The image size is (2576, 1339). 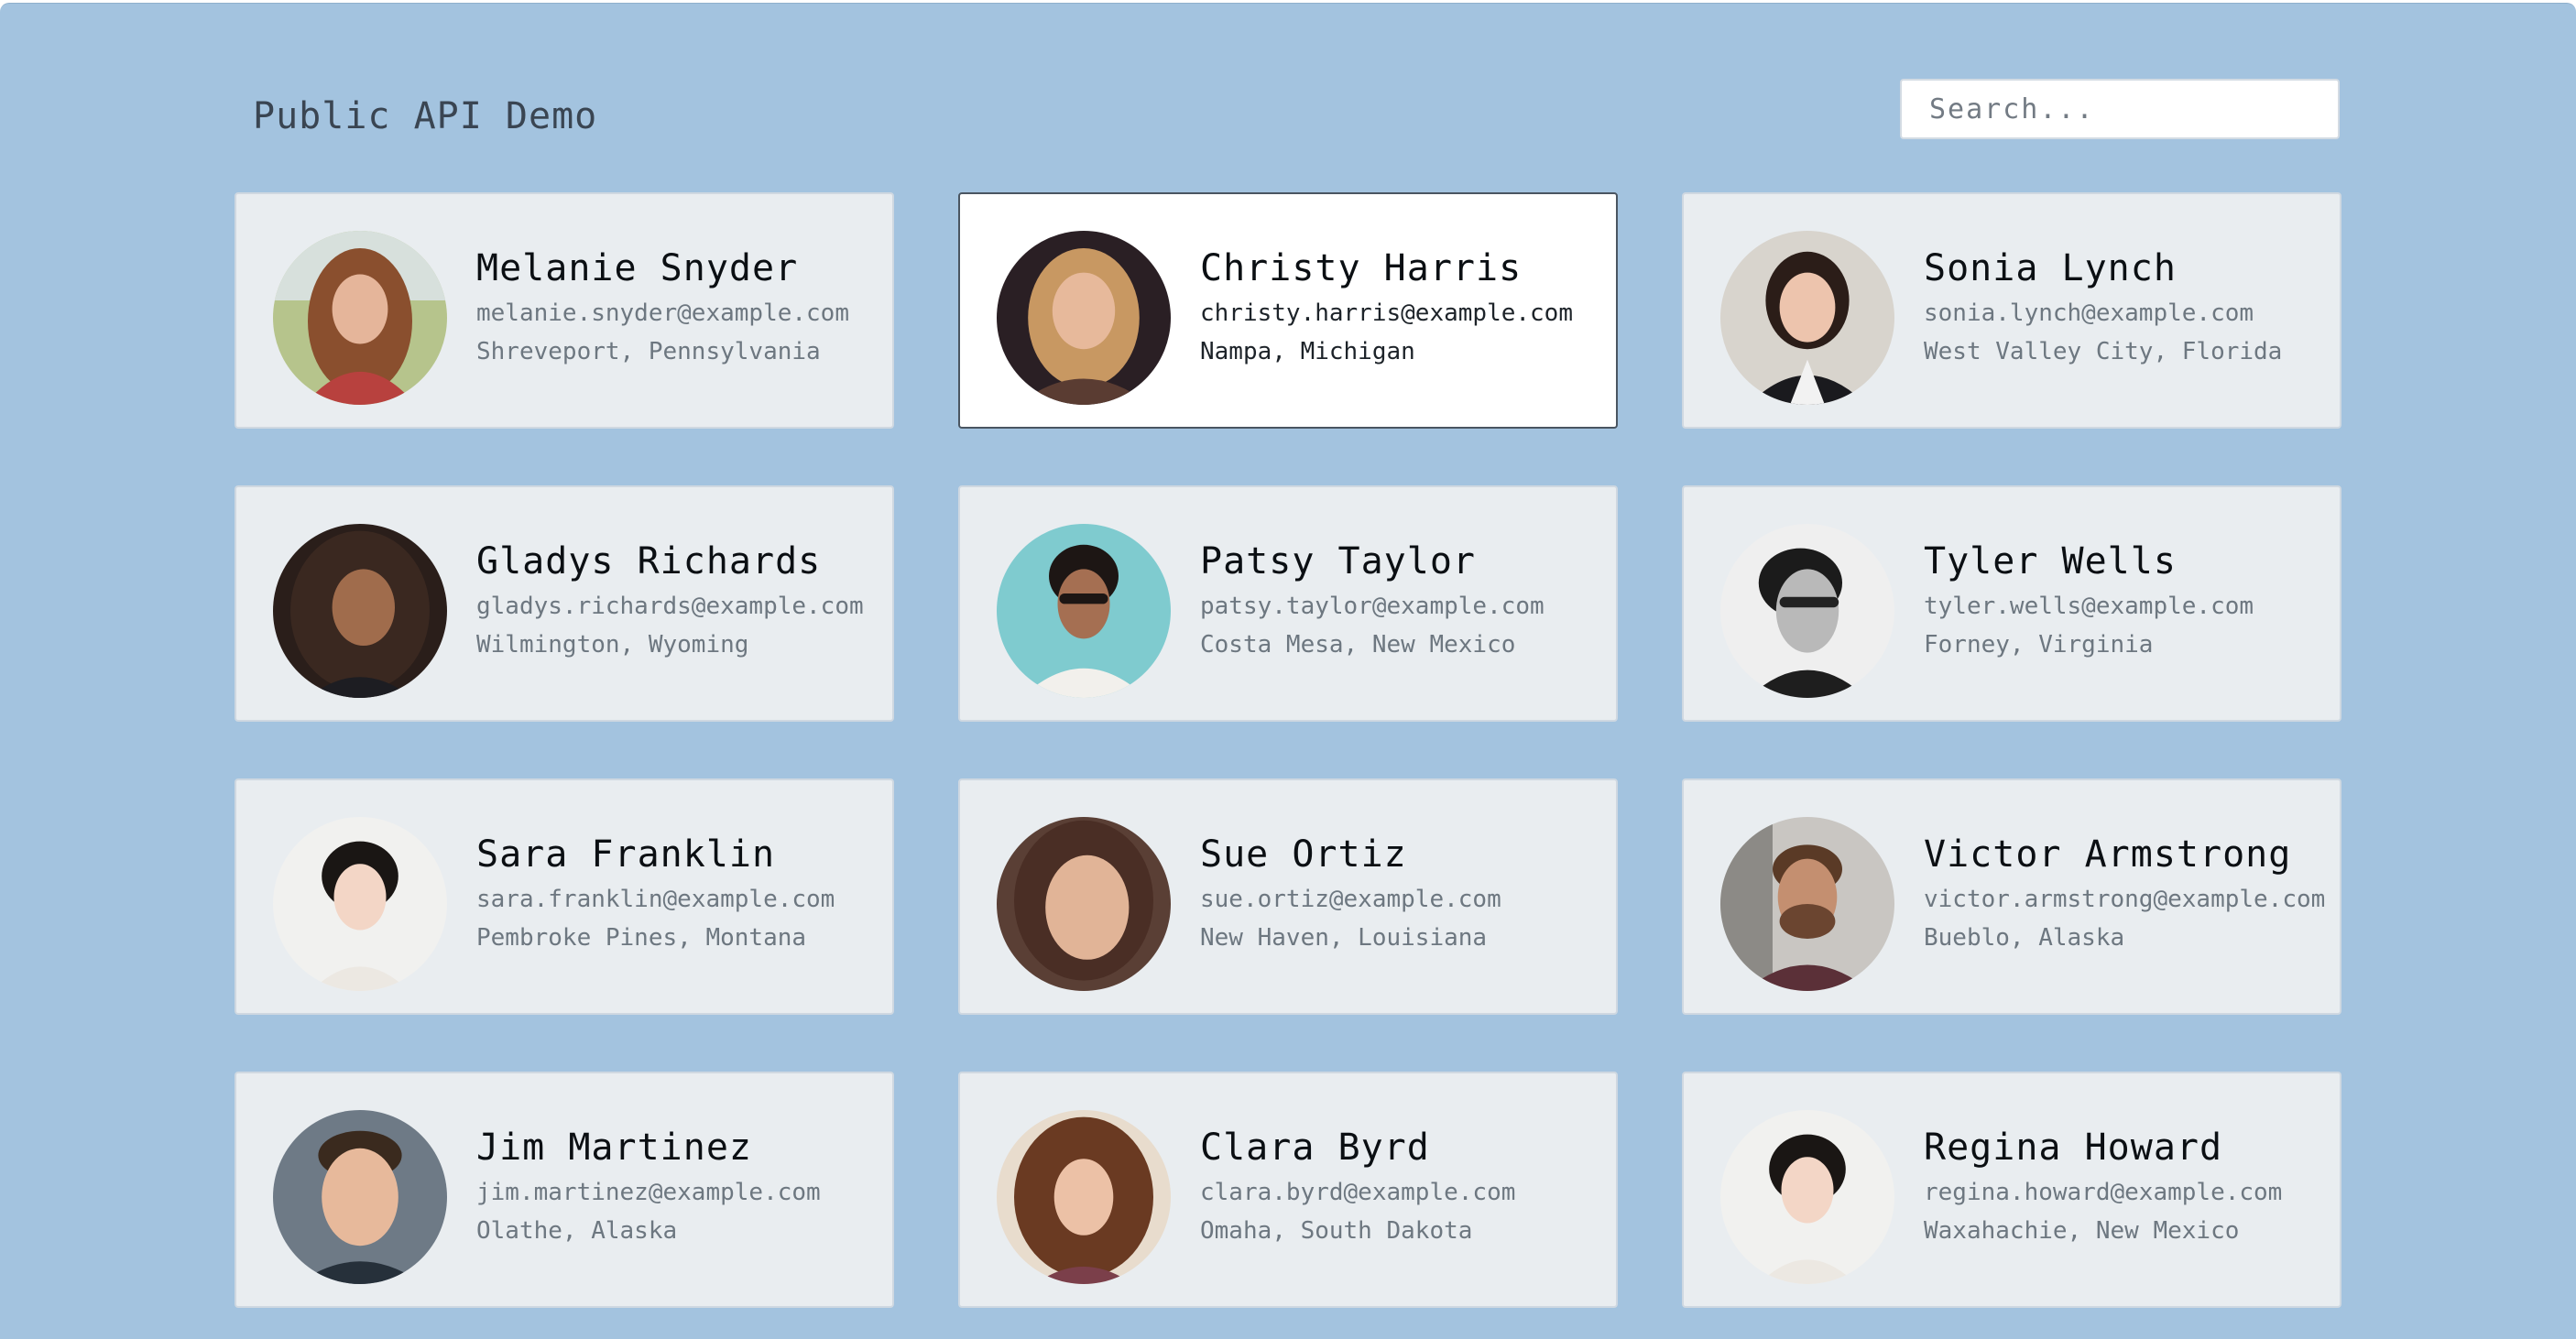 I want to click on user-email: clara.byrd@example.com, so click(x=1358, y=1192).